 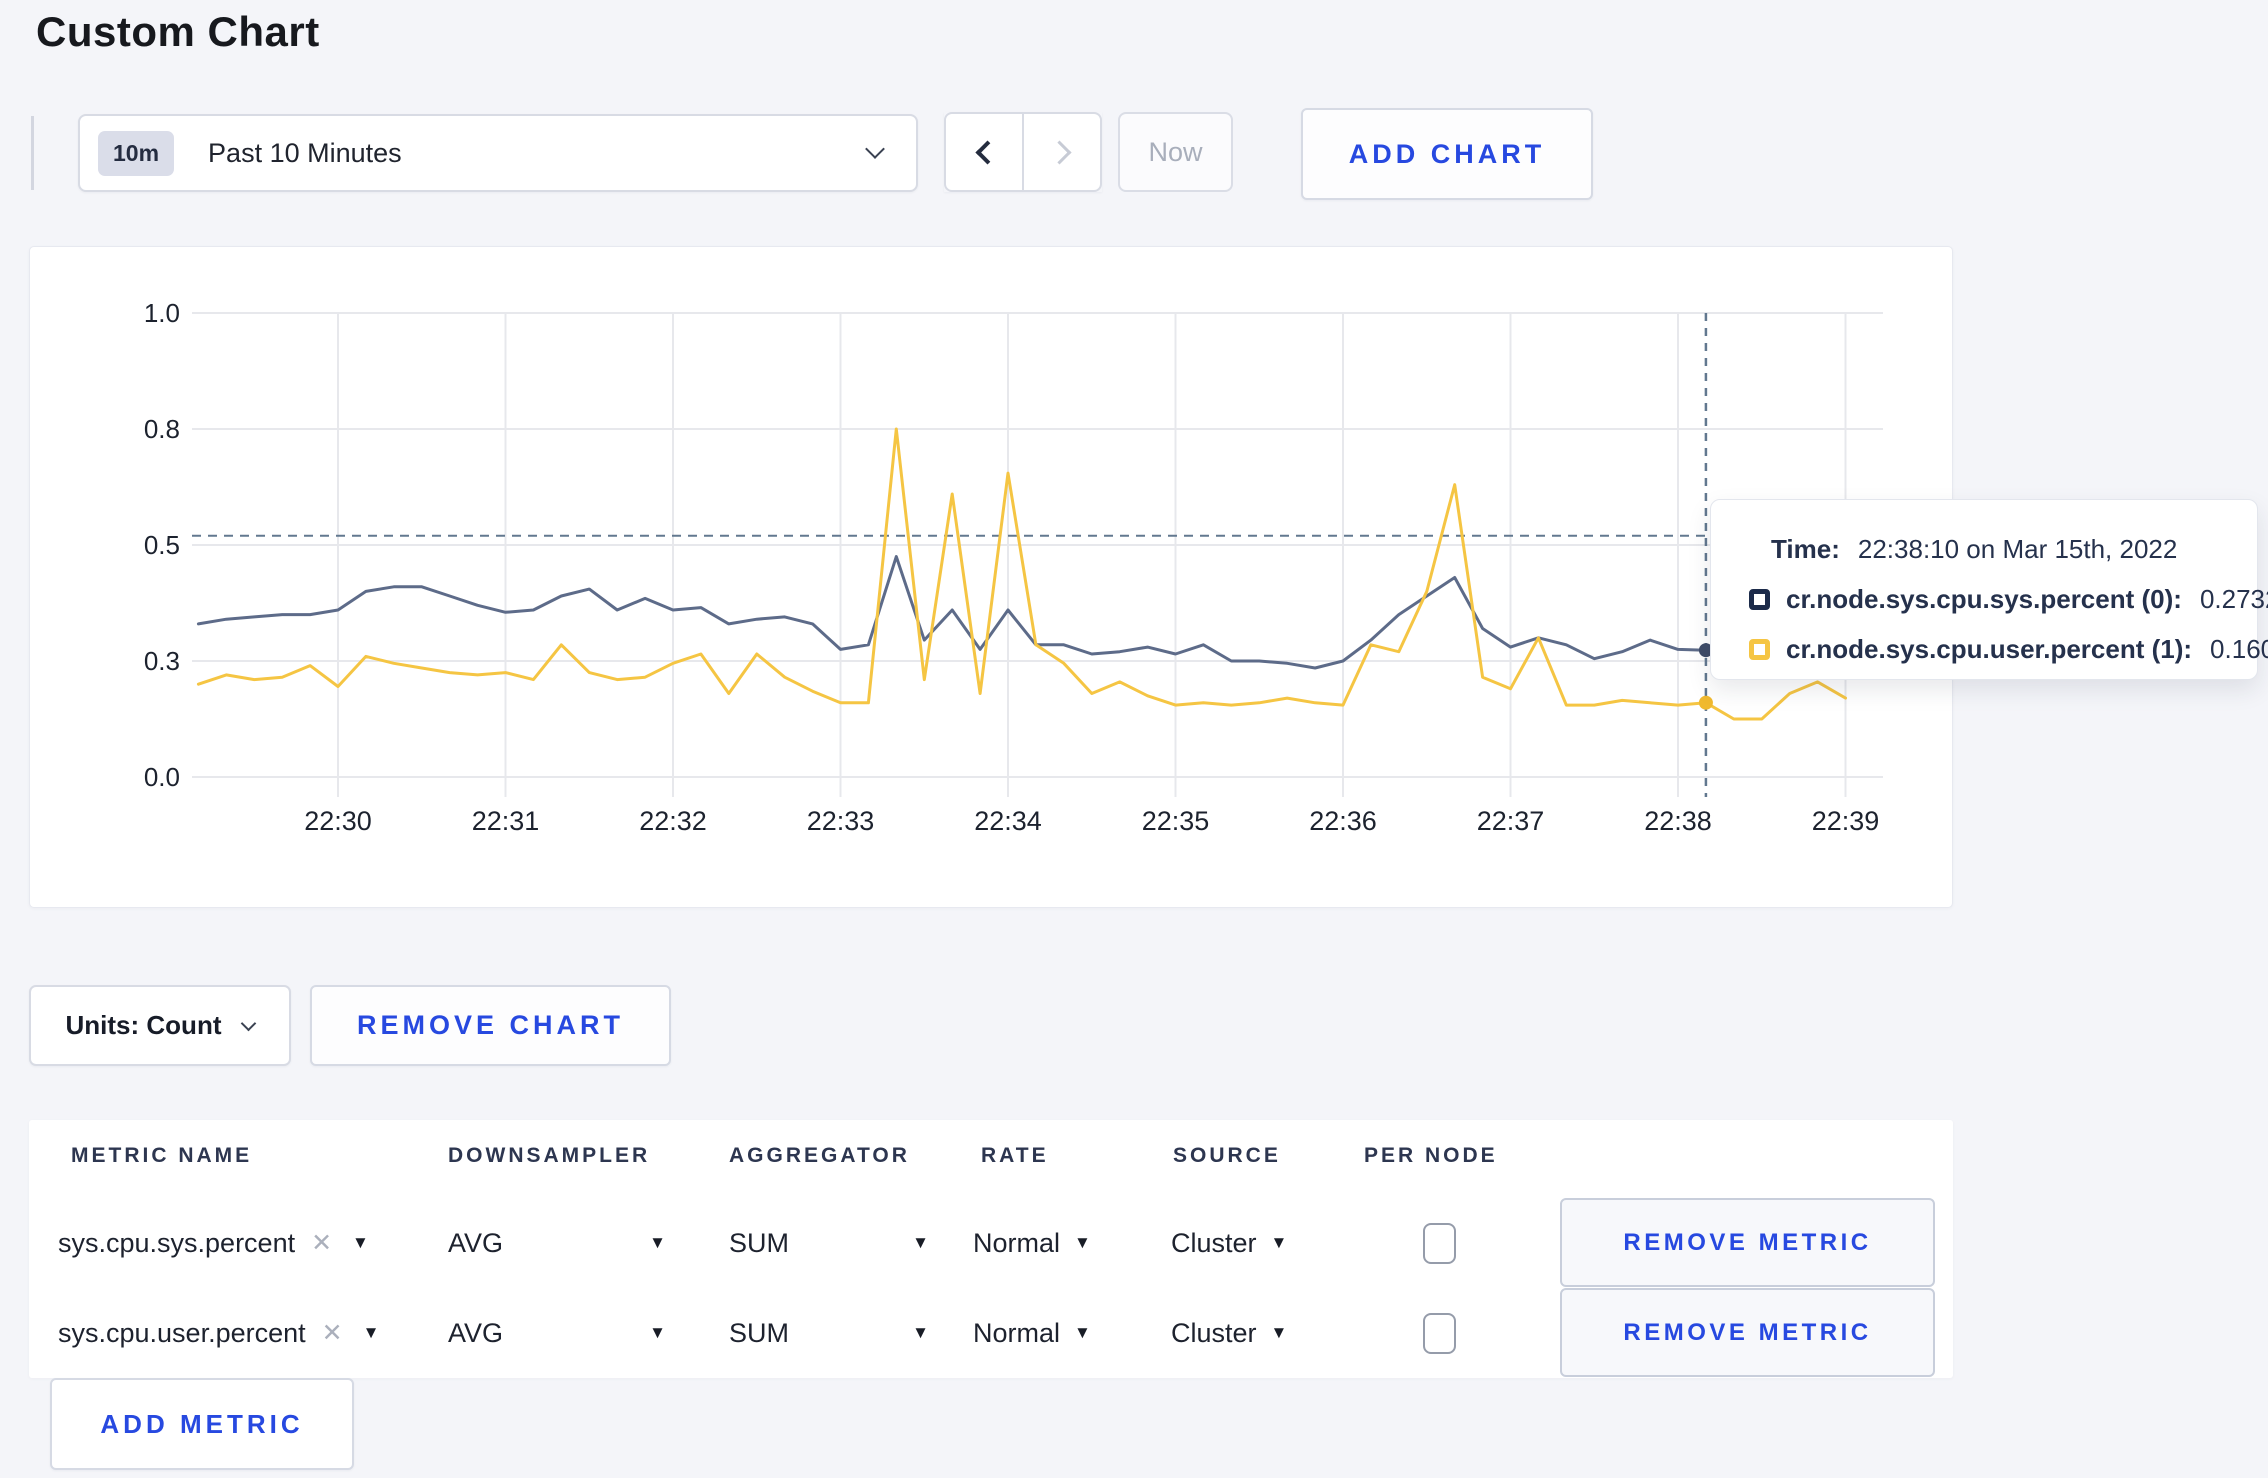 I want to click on time-forward-button, so click(x=1062, y=152).